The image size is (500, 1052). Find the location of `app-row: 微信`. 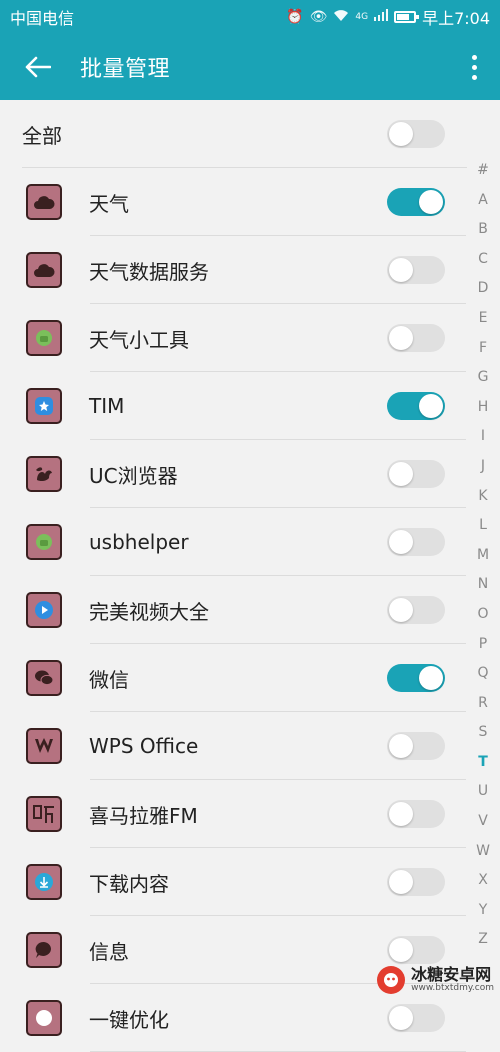

app-row: 微信 is located at coordinates (233, 678).